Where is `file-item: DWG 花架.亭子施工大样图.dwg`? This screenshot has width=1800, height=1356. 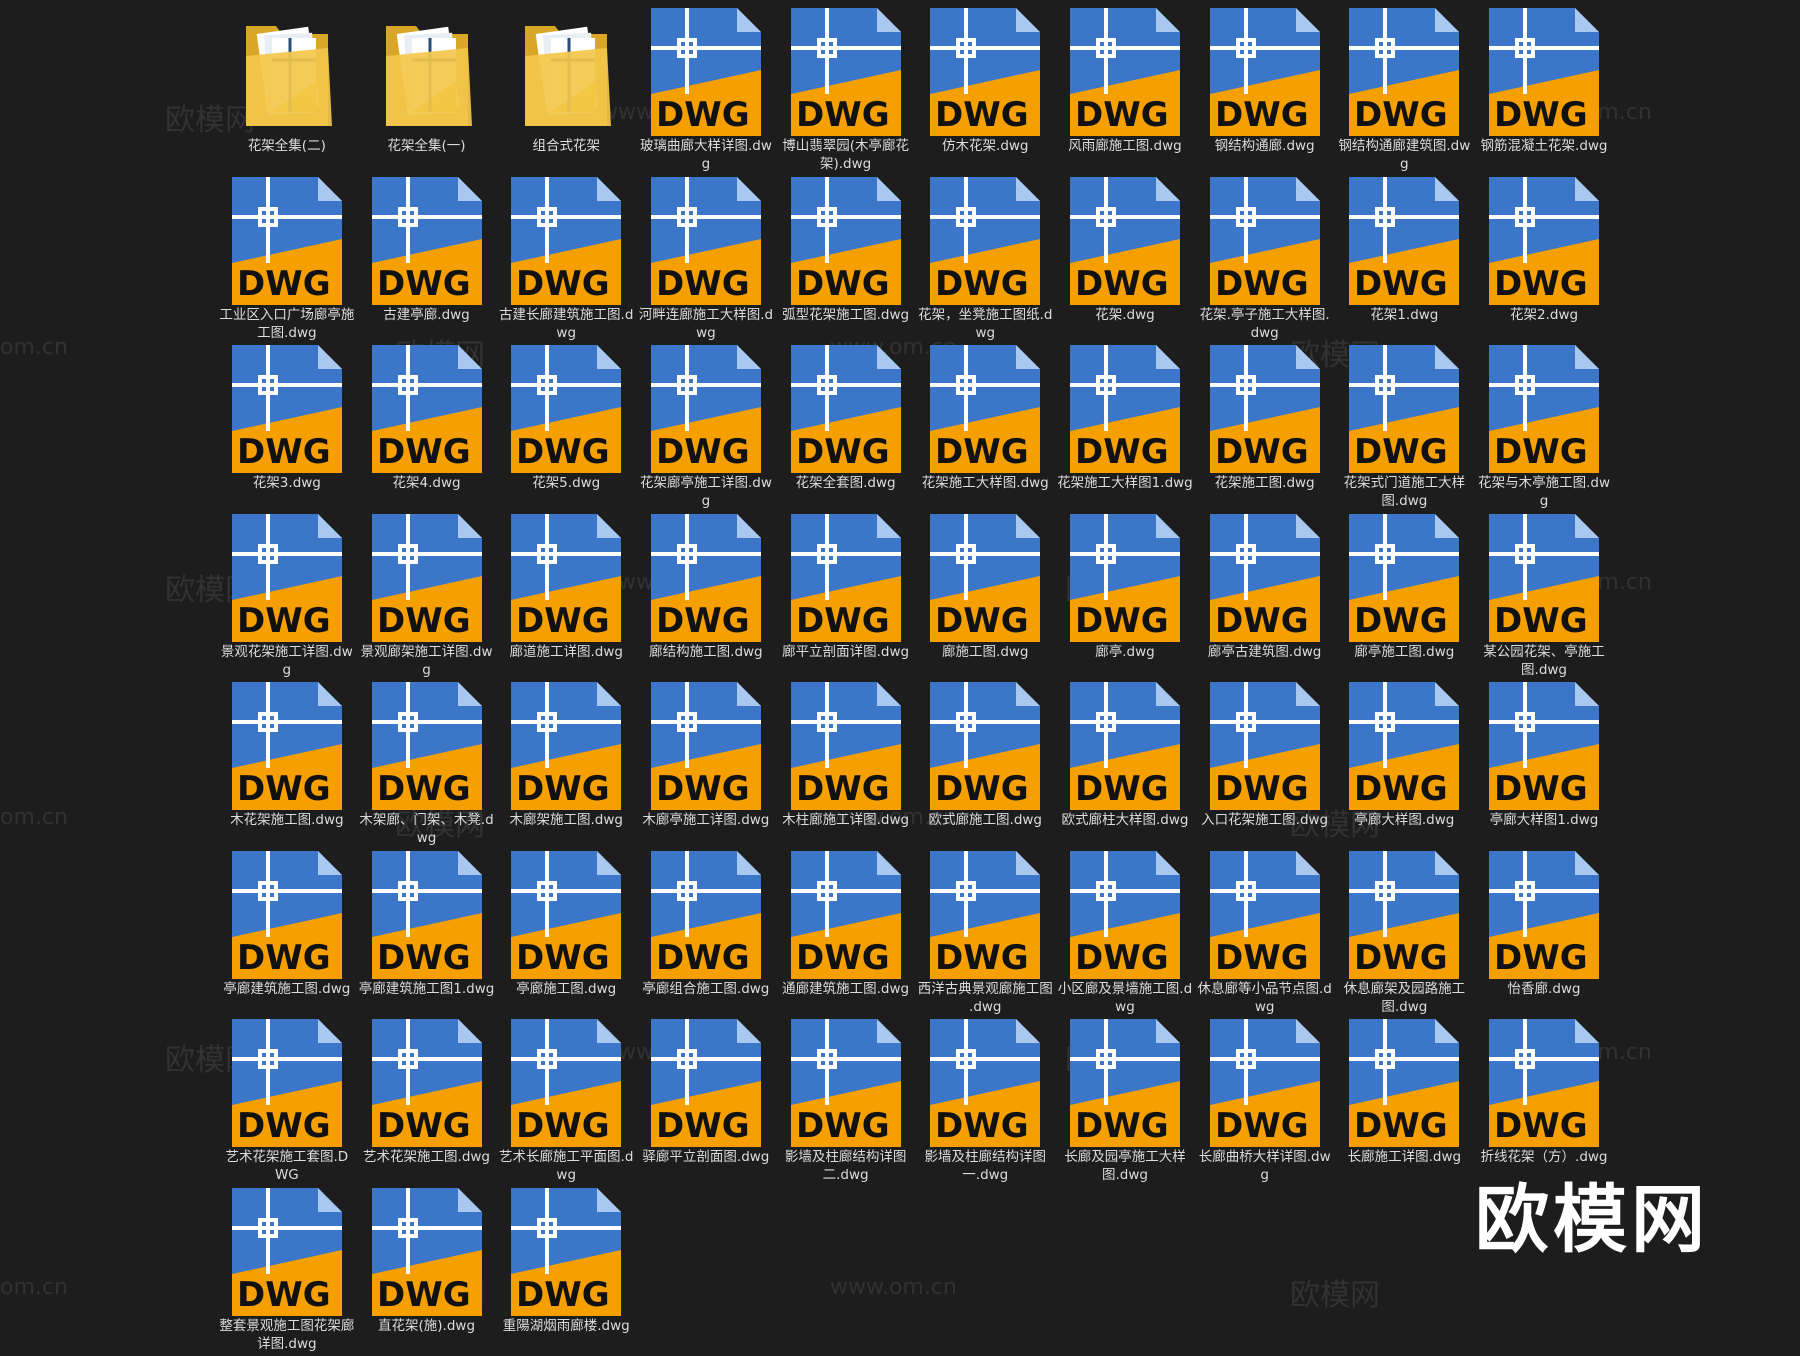 file-item: DWG 花架.亭子施工大样图.dwg is located at coordinates (1265, 261).